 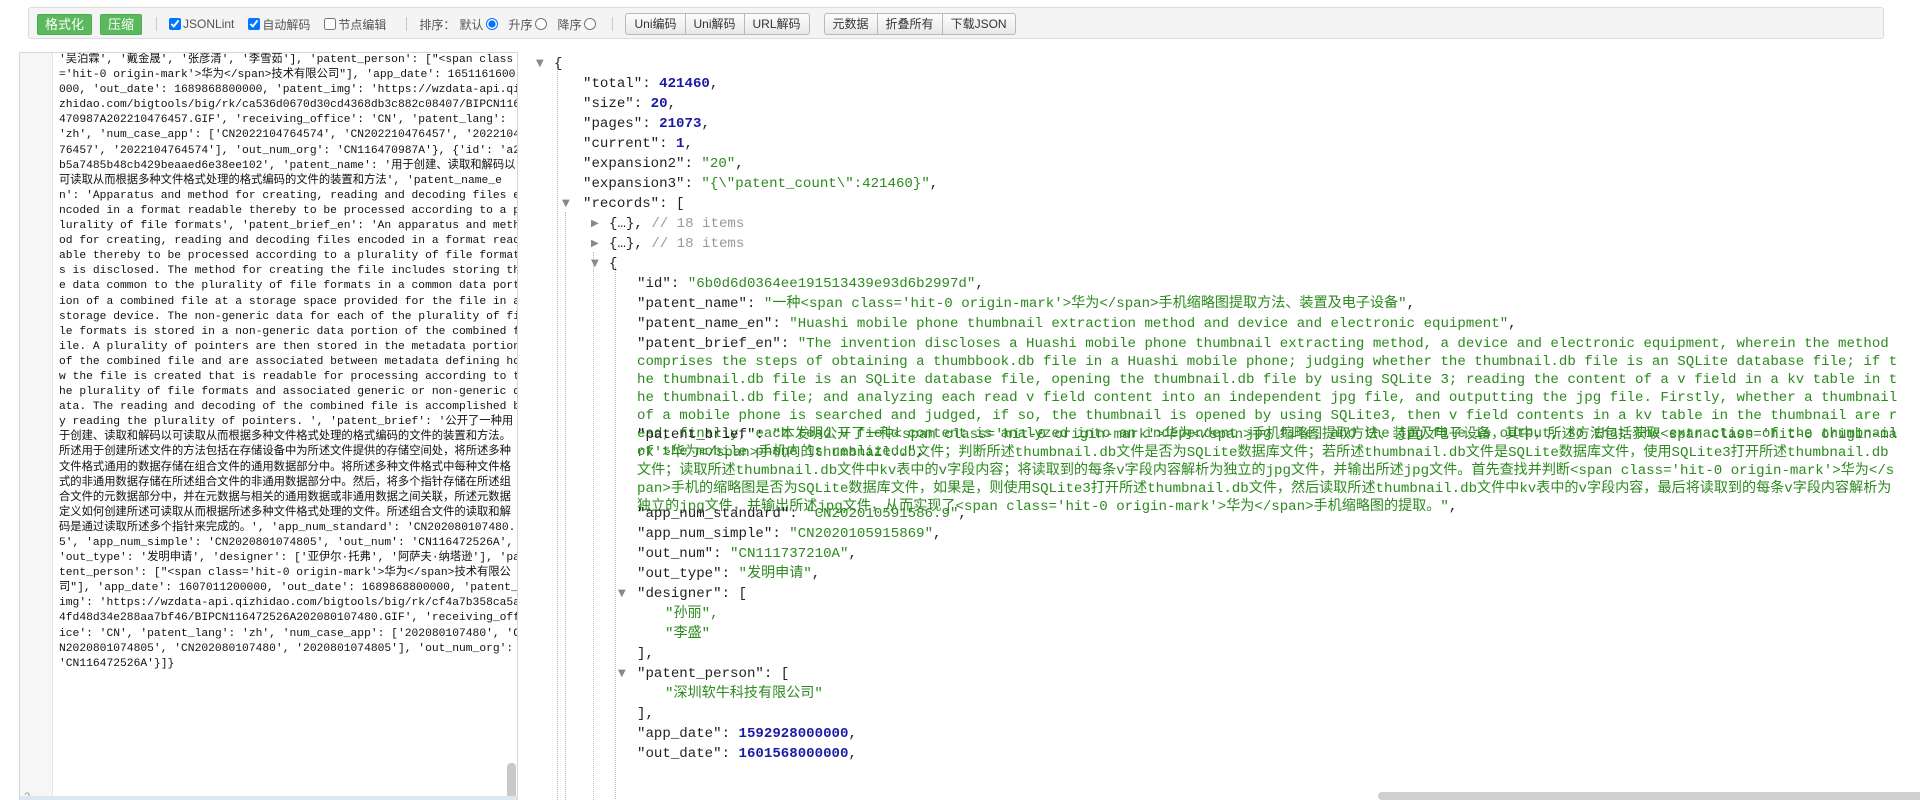 What do you see at coordinates (608, 104) in the screenshot?
I see `tree-key: "size"` at bounding box center [608, 104].